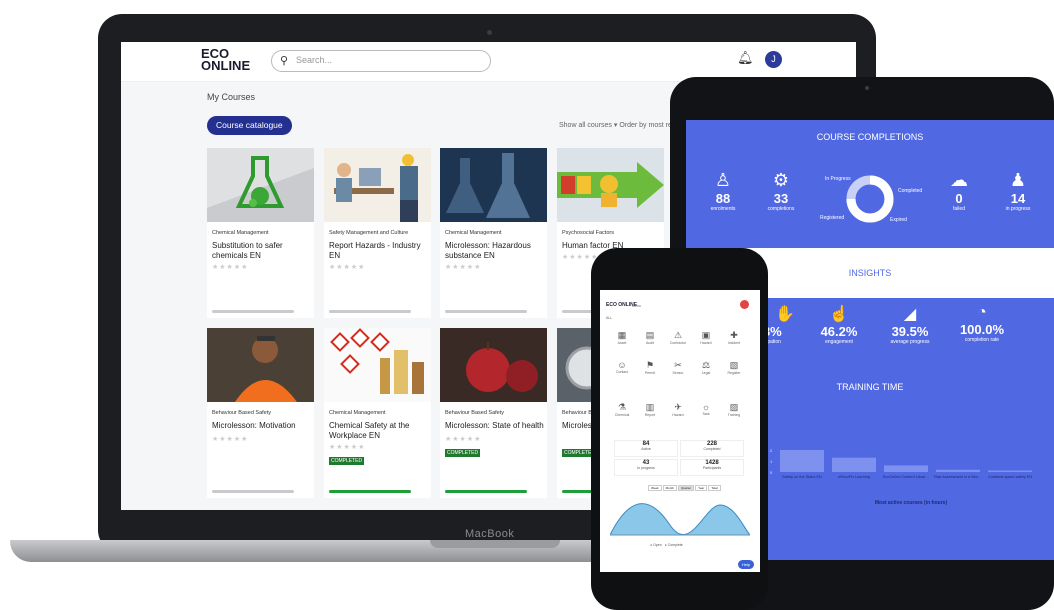 The width and height of the screenshot is (1054, 610). I want to click on phone-menu-button: Menu, so click(636, 306).